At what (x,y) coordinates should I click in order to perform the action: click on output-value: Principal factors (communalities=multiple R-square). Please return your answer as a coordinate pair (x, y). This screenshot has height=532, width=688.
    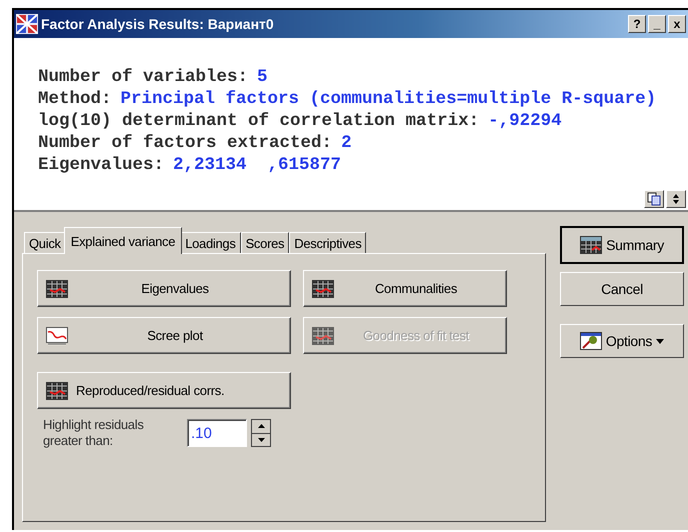
    Looking at the image, I should click on (388, 99).